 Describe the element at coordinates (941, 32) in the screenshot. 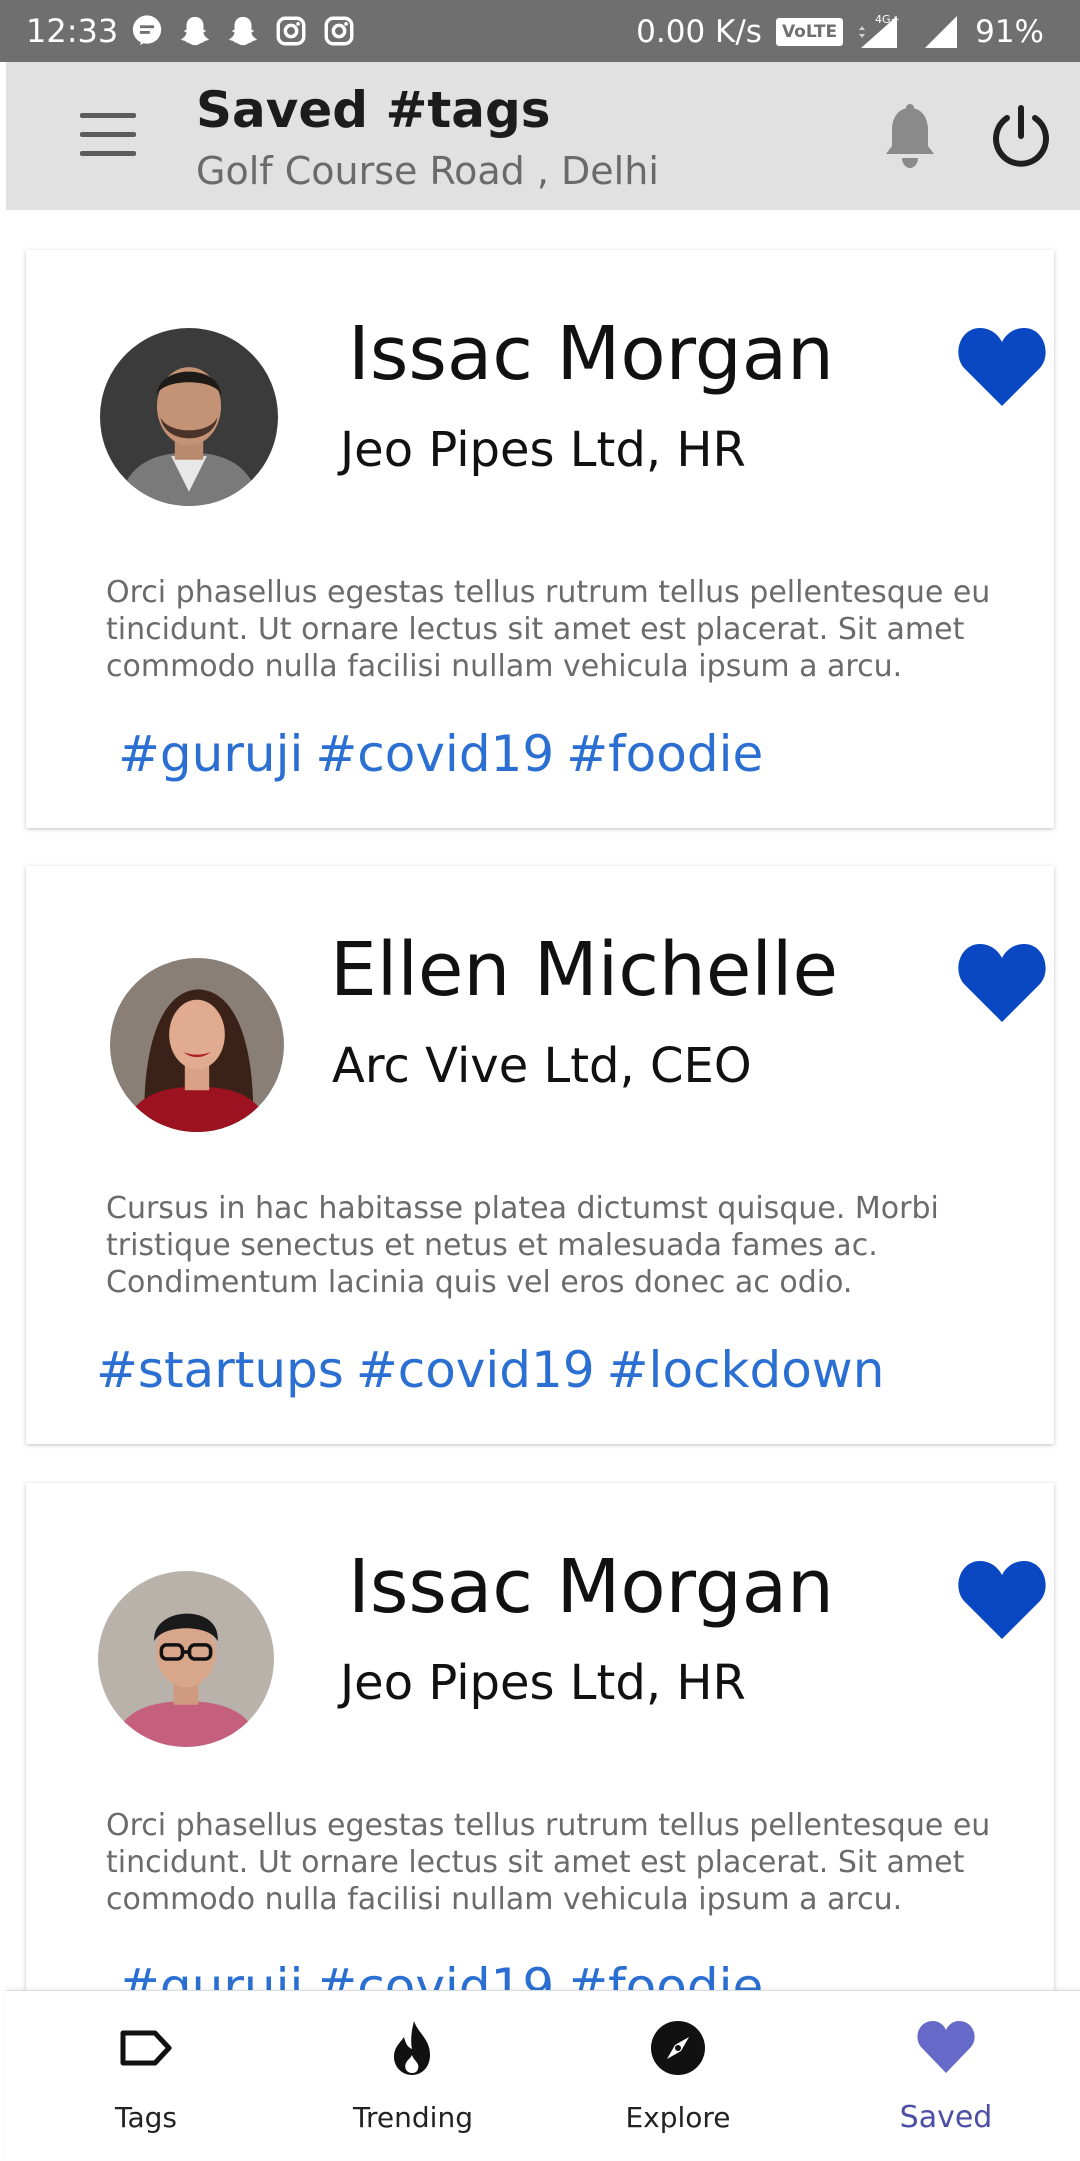

I see `signal-icon` at that location.